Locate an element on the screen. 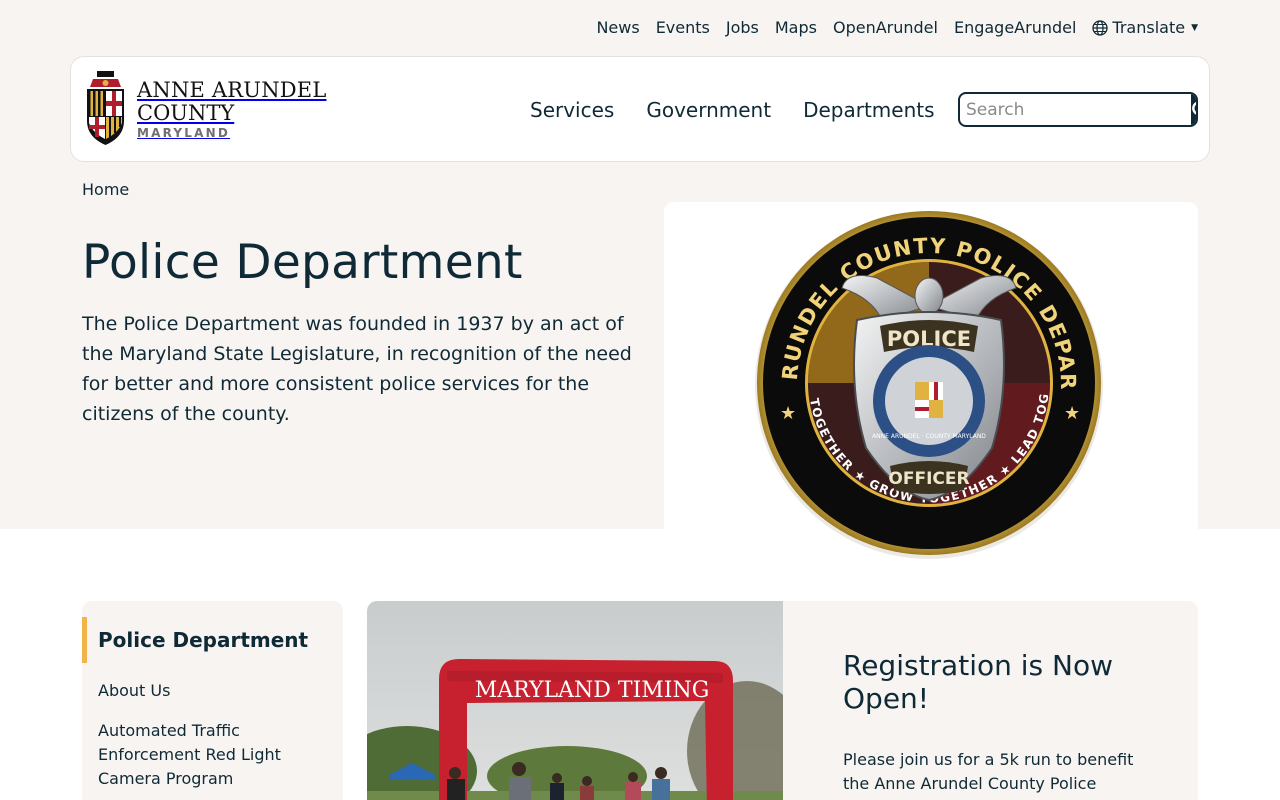  search-input is located at coordinates (1075, 109).